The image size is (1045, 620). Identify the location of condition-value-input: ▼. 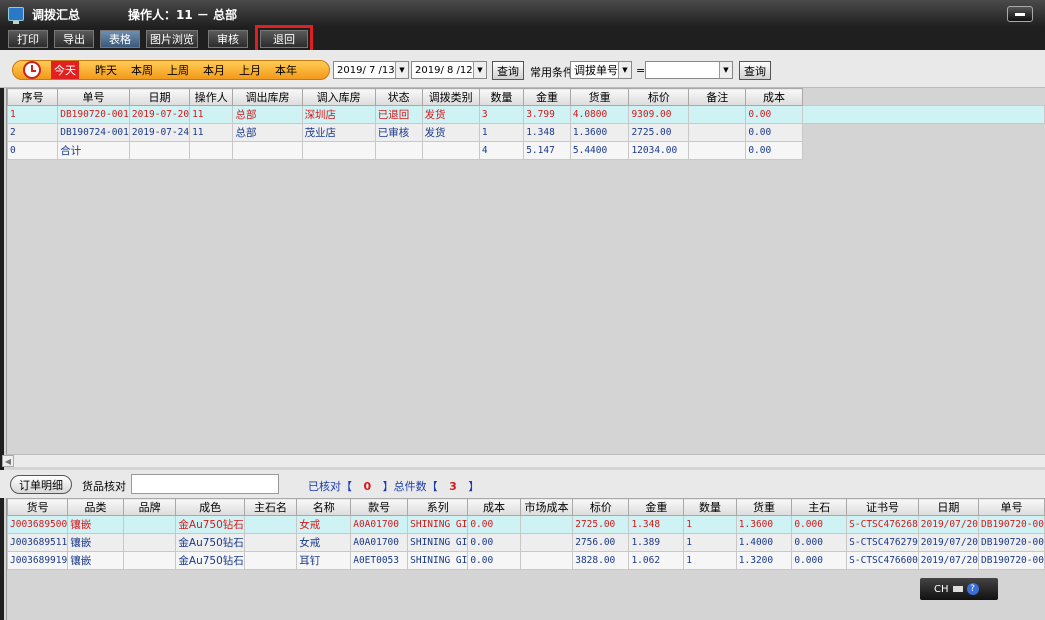
(689, 70).